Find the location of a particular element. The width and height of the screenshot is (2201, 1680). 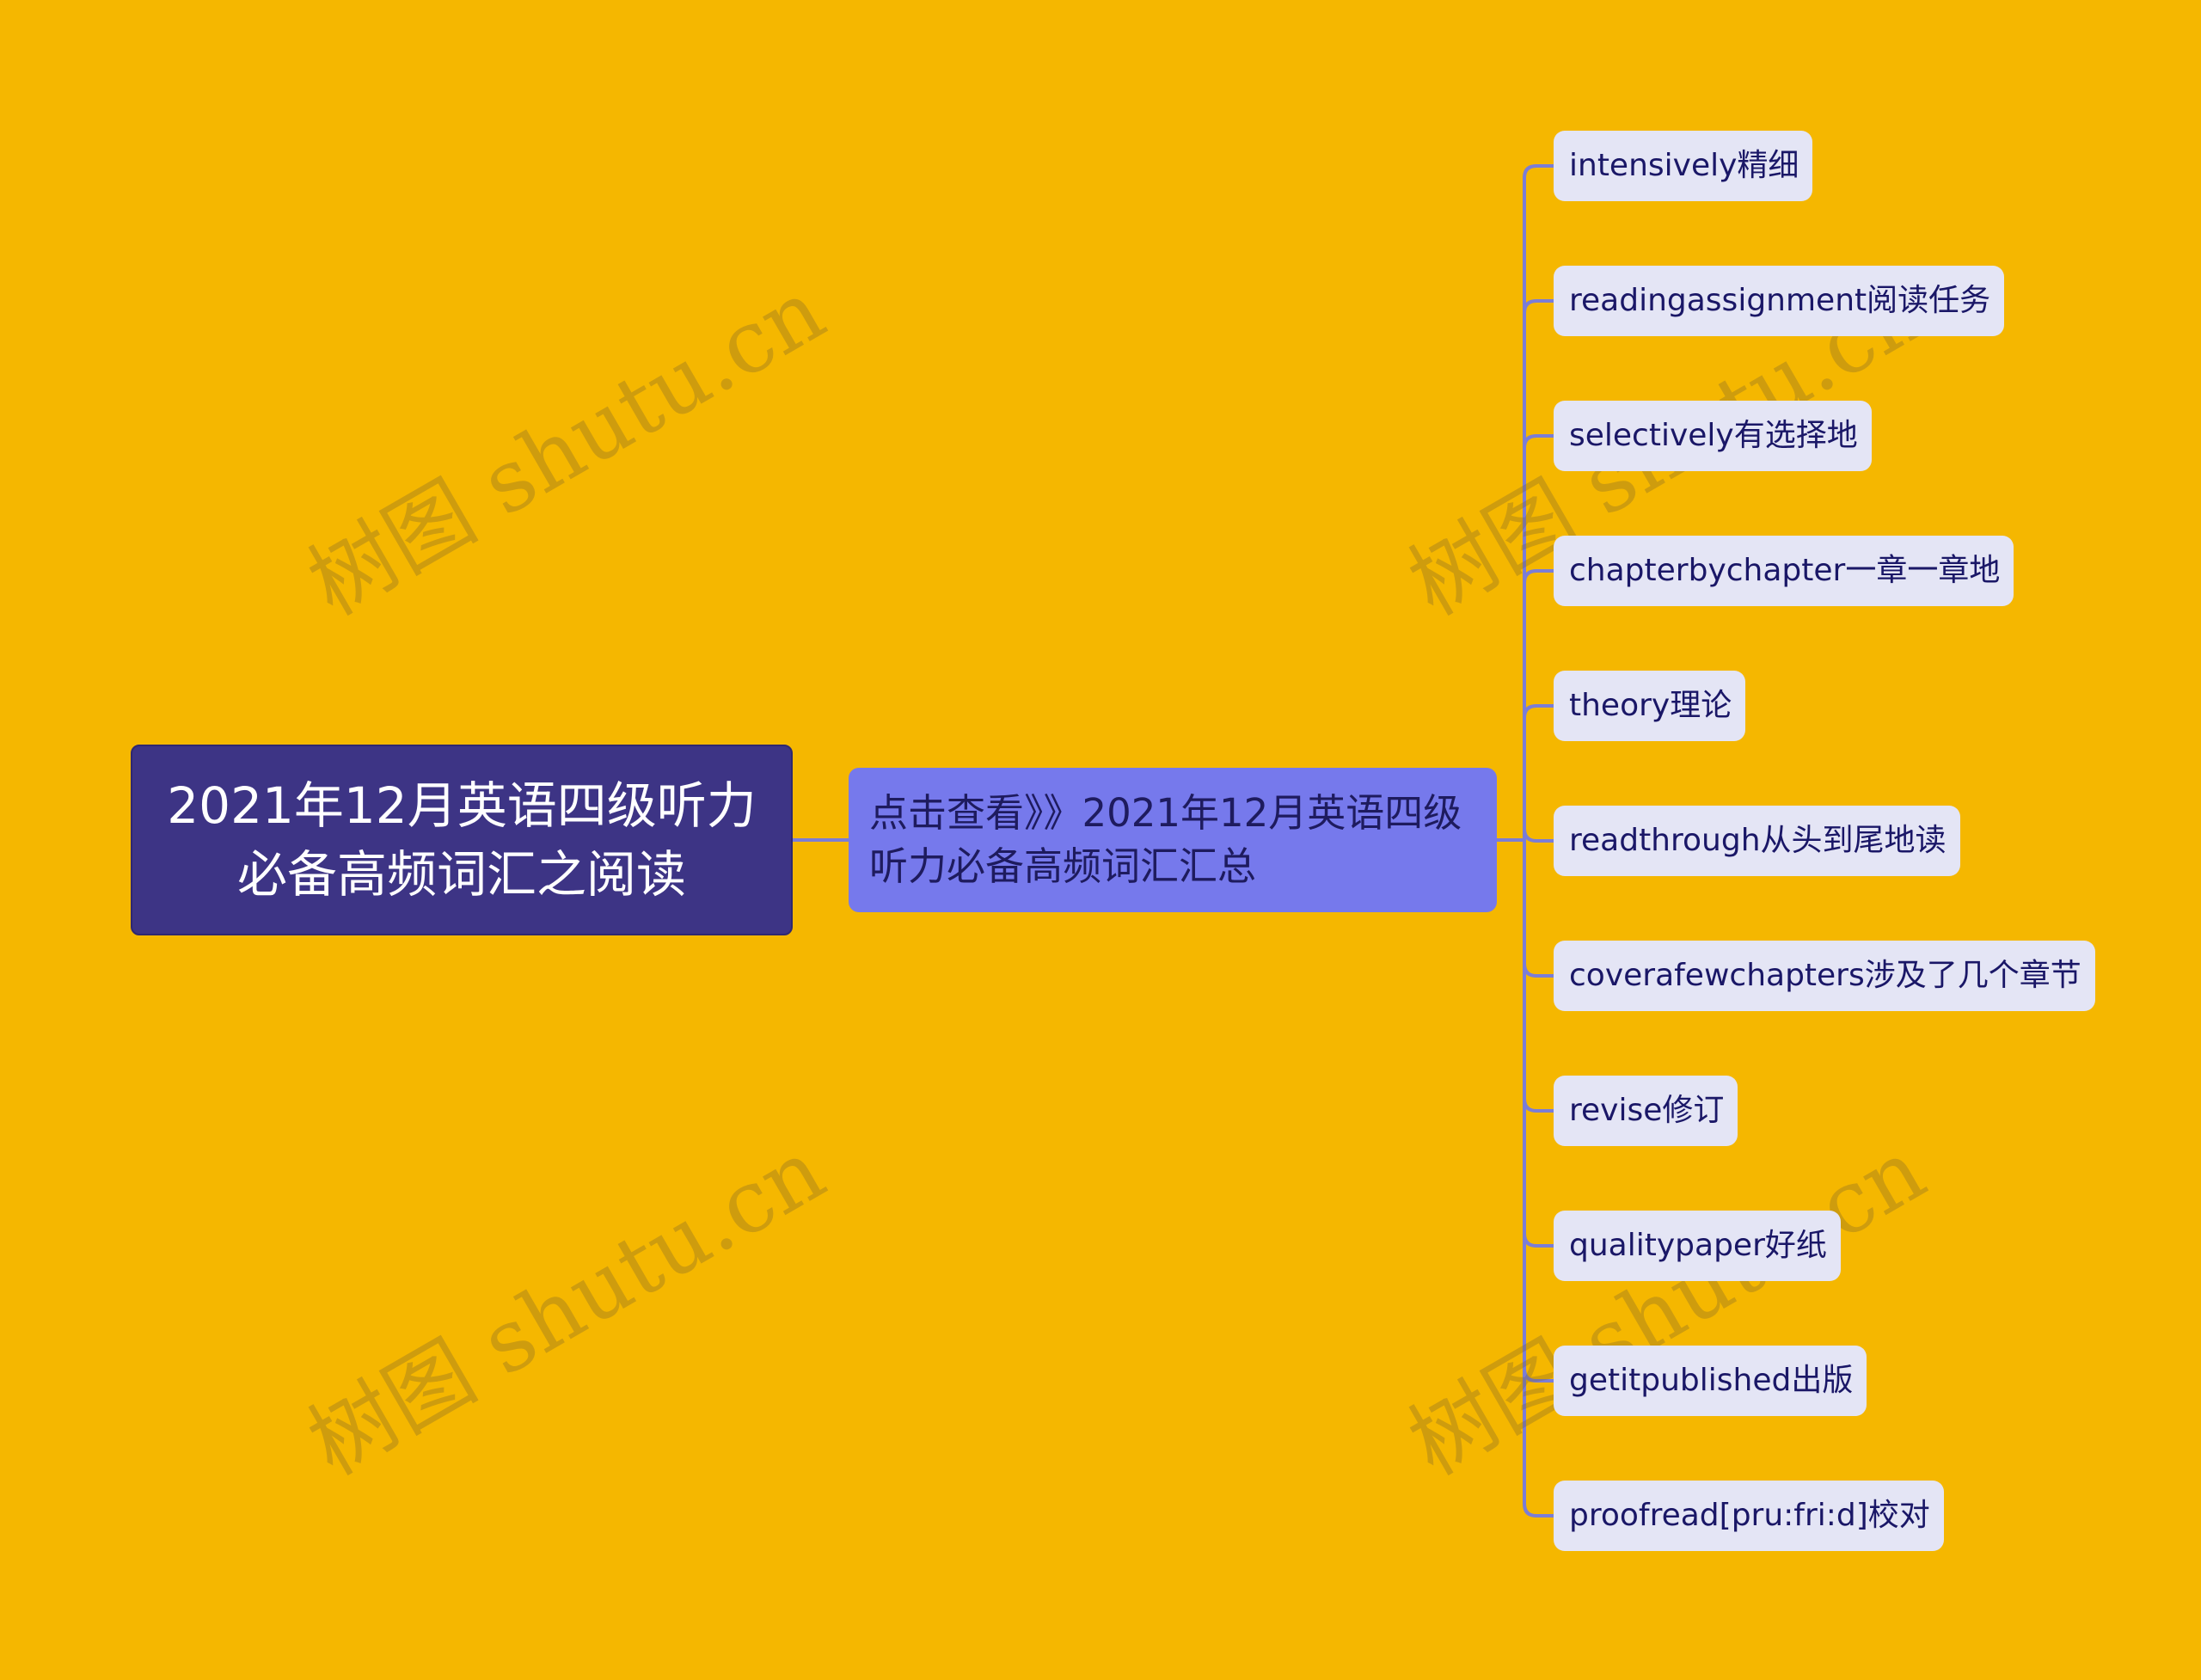

leaf-node: coverafewchapters涉及了几个章节 is located at coordinates (1824, 976).